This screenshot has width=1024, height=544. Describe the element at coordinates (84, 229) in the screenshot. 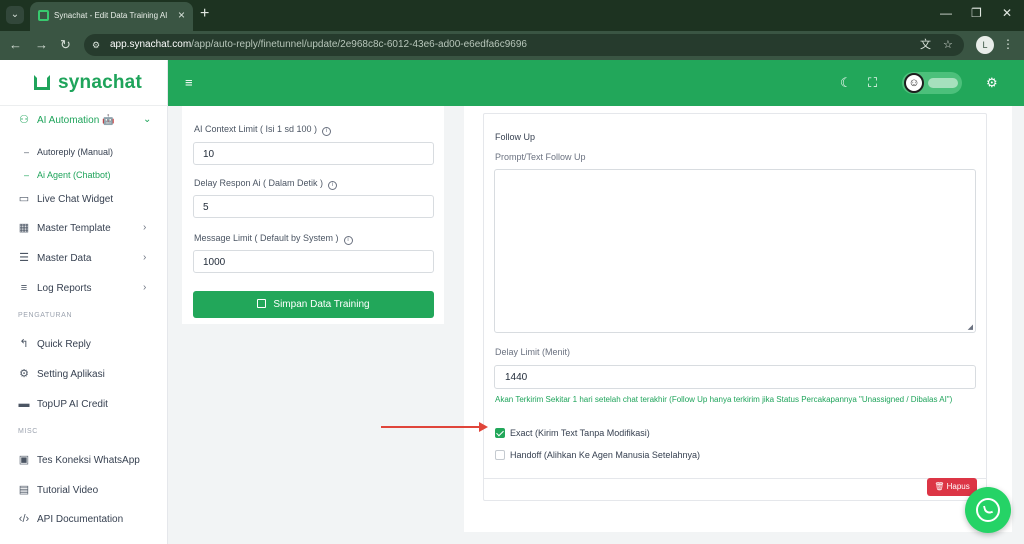

I see `sidebar-item-master-template: ▦ Master Template ›` at that location.